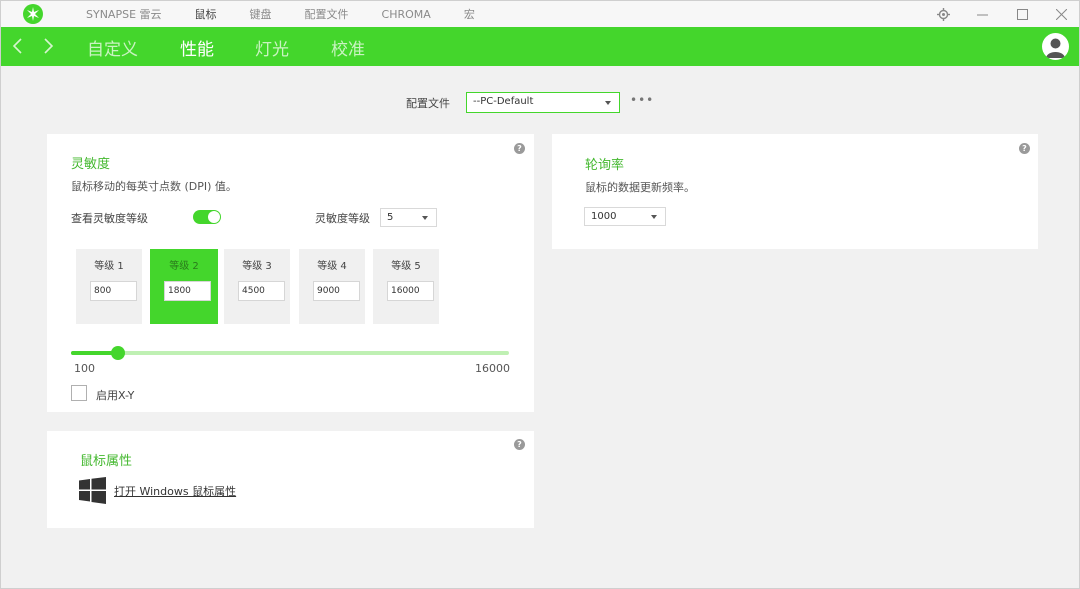  I want to click on dpi-level-label: 等级 3, so click(257, 266).